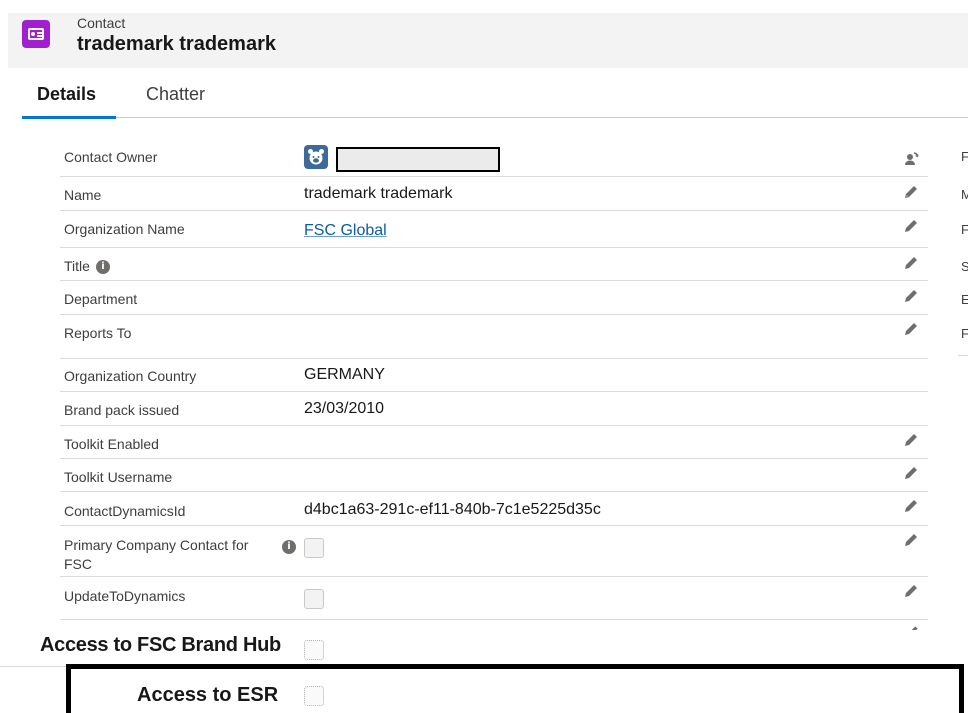 This screenshot has height=713, width=968. I want to click on primary-contact-checkbox, so click(314, 548).